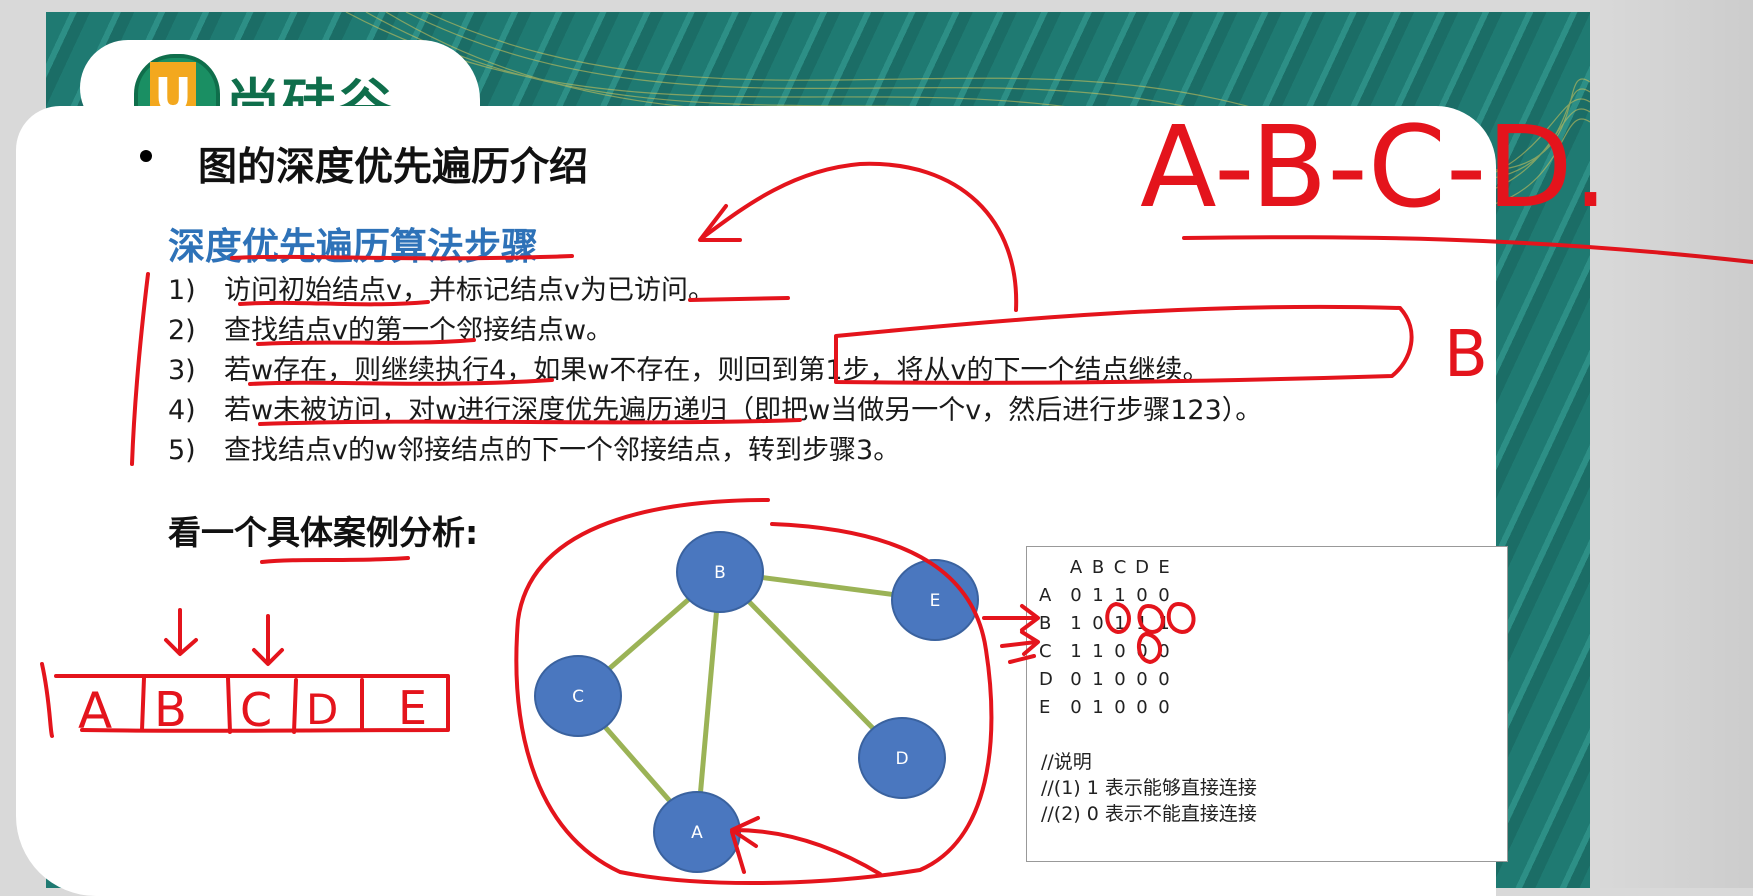 The image size is (1753, 896). What do you see at coordinates (1149, 814) in the screenshot?
I see `matrix-note-2: //(2) 0 表示不能直接连接` at bounding box center [1149, 814].